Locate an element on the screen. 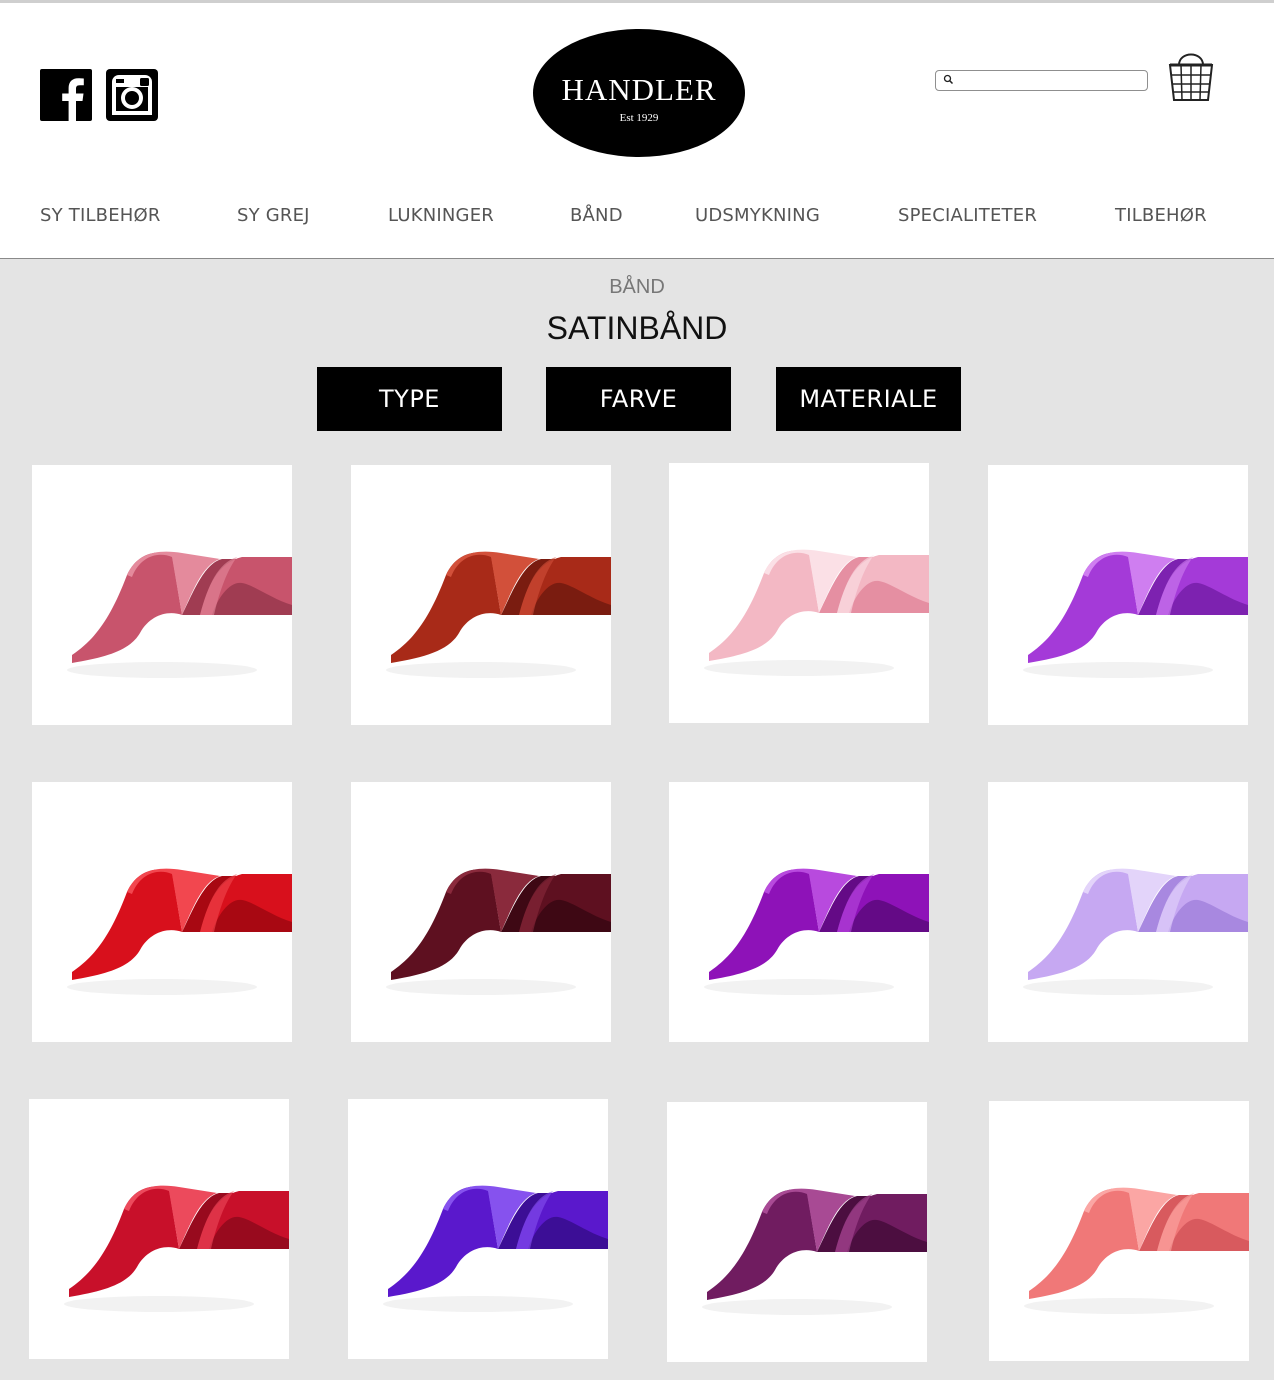 The width and height of the screenshot is (1274, 1380). brand-logo: HANDLER Est 1929 is located at coordinates (639, 93).